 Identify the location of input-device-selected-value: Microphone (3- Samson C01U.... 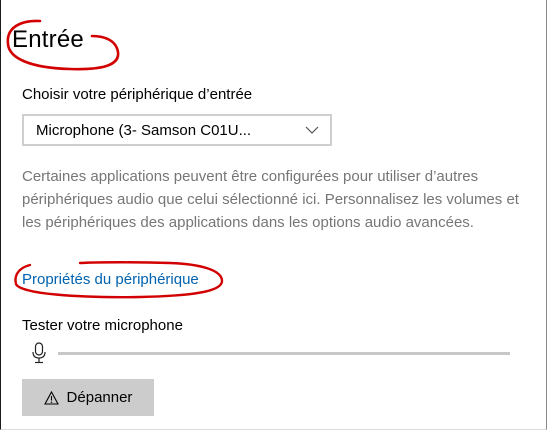
(144, 130).